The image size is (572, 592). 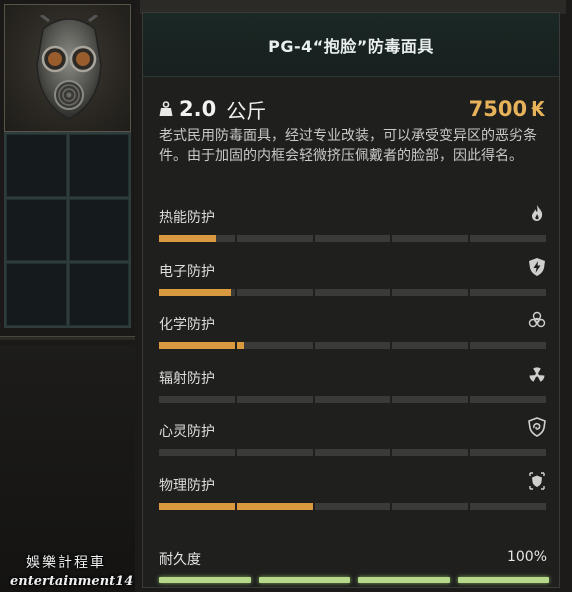 What do you see at coordinates (354, 580) in the screenshot?
I see `durability-bar` at bounding box center [354, 580].